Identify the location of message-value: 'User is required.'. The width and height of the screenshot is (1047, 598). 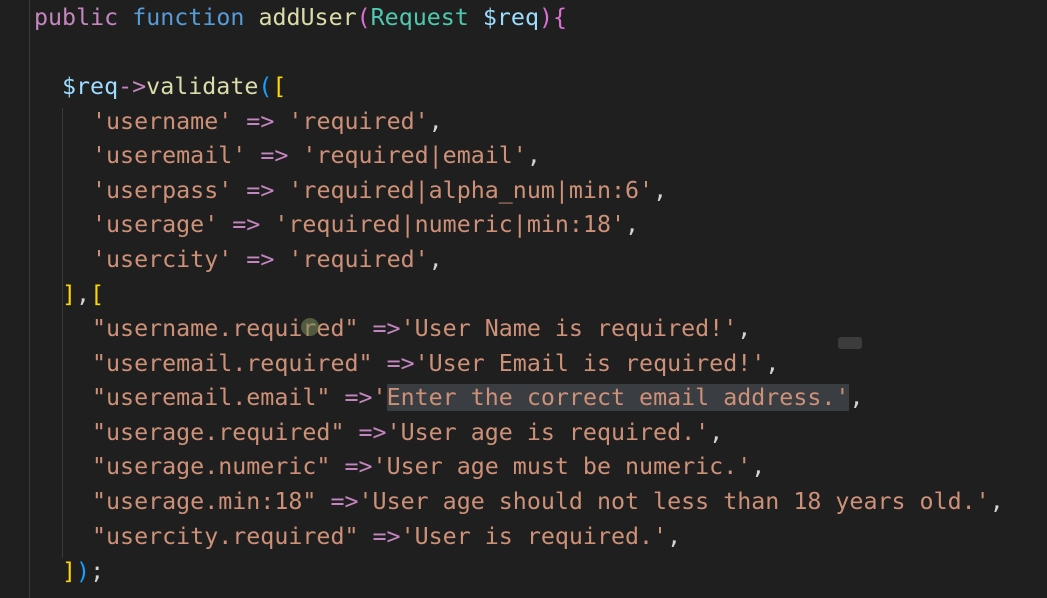
(534, 536).